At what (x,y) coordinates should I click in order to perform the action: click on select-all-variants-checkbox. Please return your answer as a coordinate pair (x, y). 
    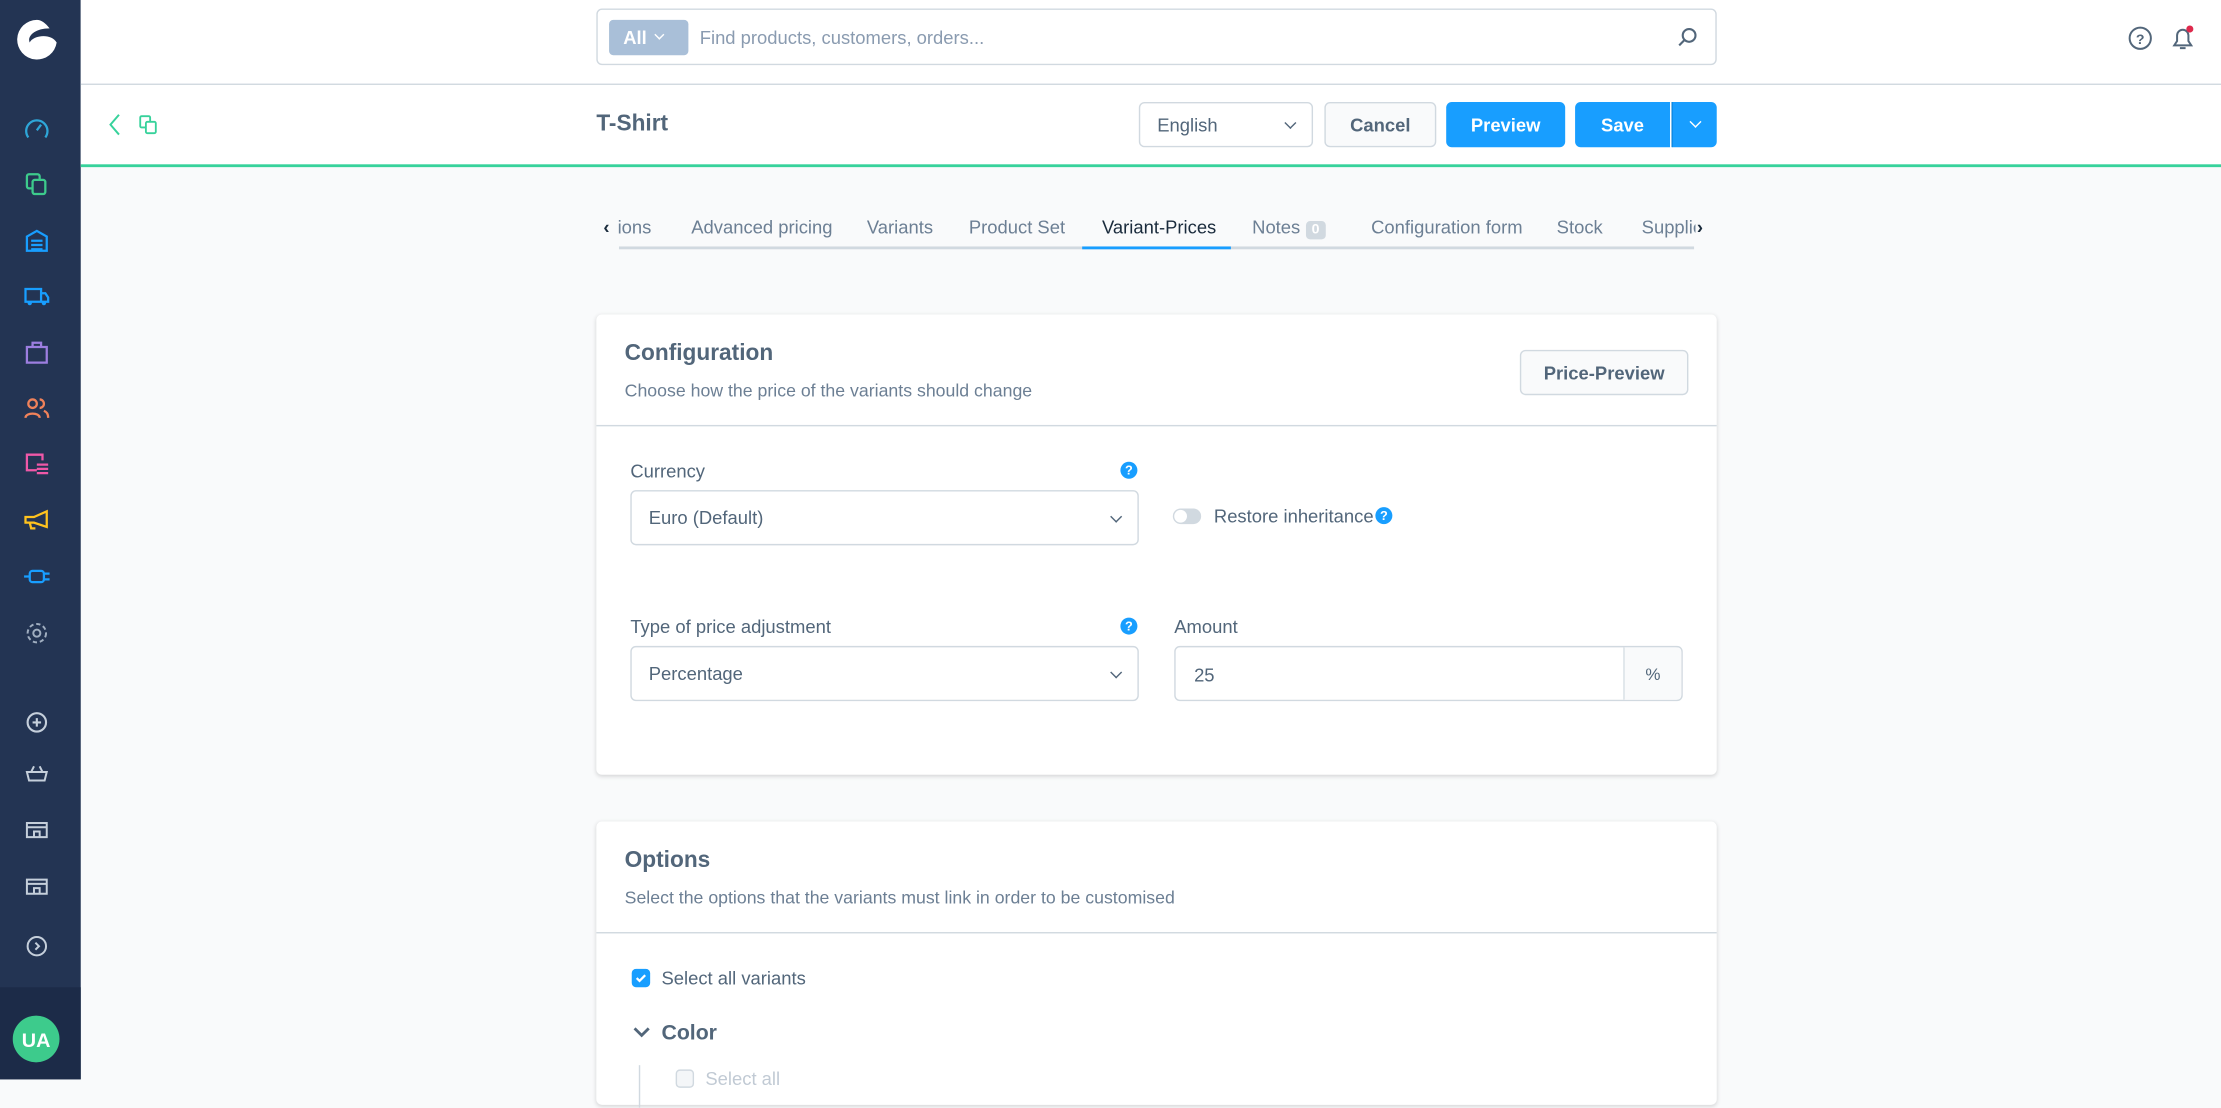
    Looking at the image, I should click on (641, 978).